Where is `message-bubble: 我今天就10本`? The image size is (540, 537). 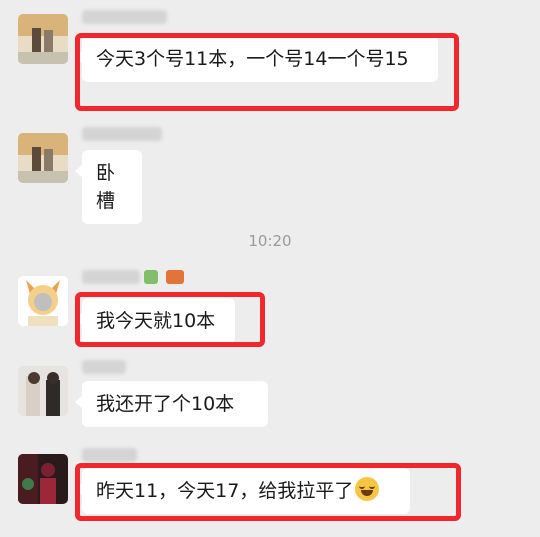
message-bubble: 我今天就10本 is located at coordinates (155, 321).